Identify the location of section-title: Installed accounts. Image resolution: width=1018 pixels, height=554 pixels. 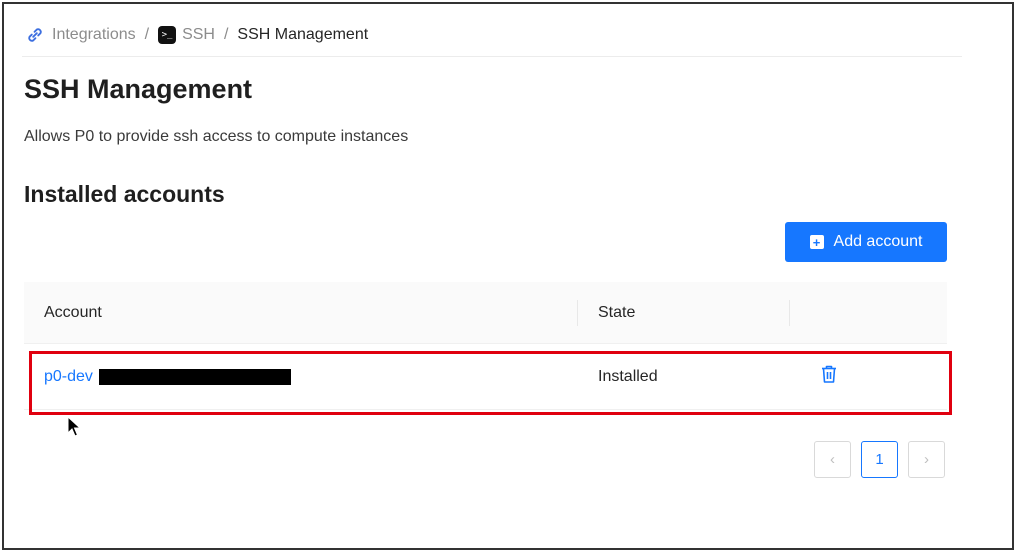
(124, 194).